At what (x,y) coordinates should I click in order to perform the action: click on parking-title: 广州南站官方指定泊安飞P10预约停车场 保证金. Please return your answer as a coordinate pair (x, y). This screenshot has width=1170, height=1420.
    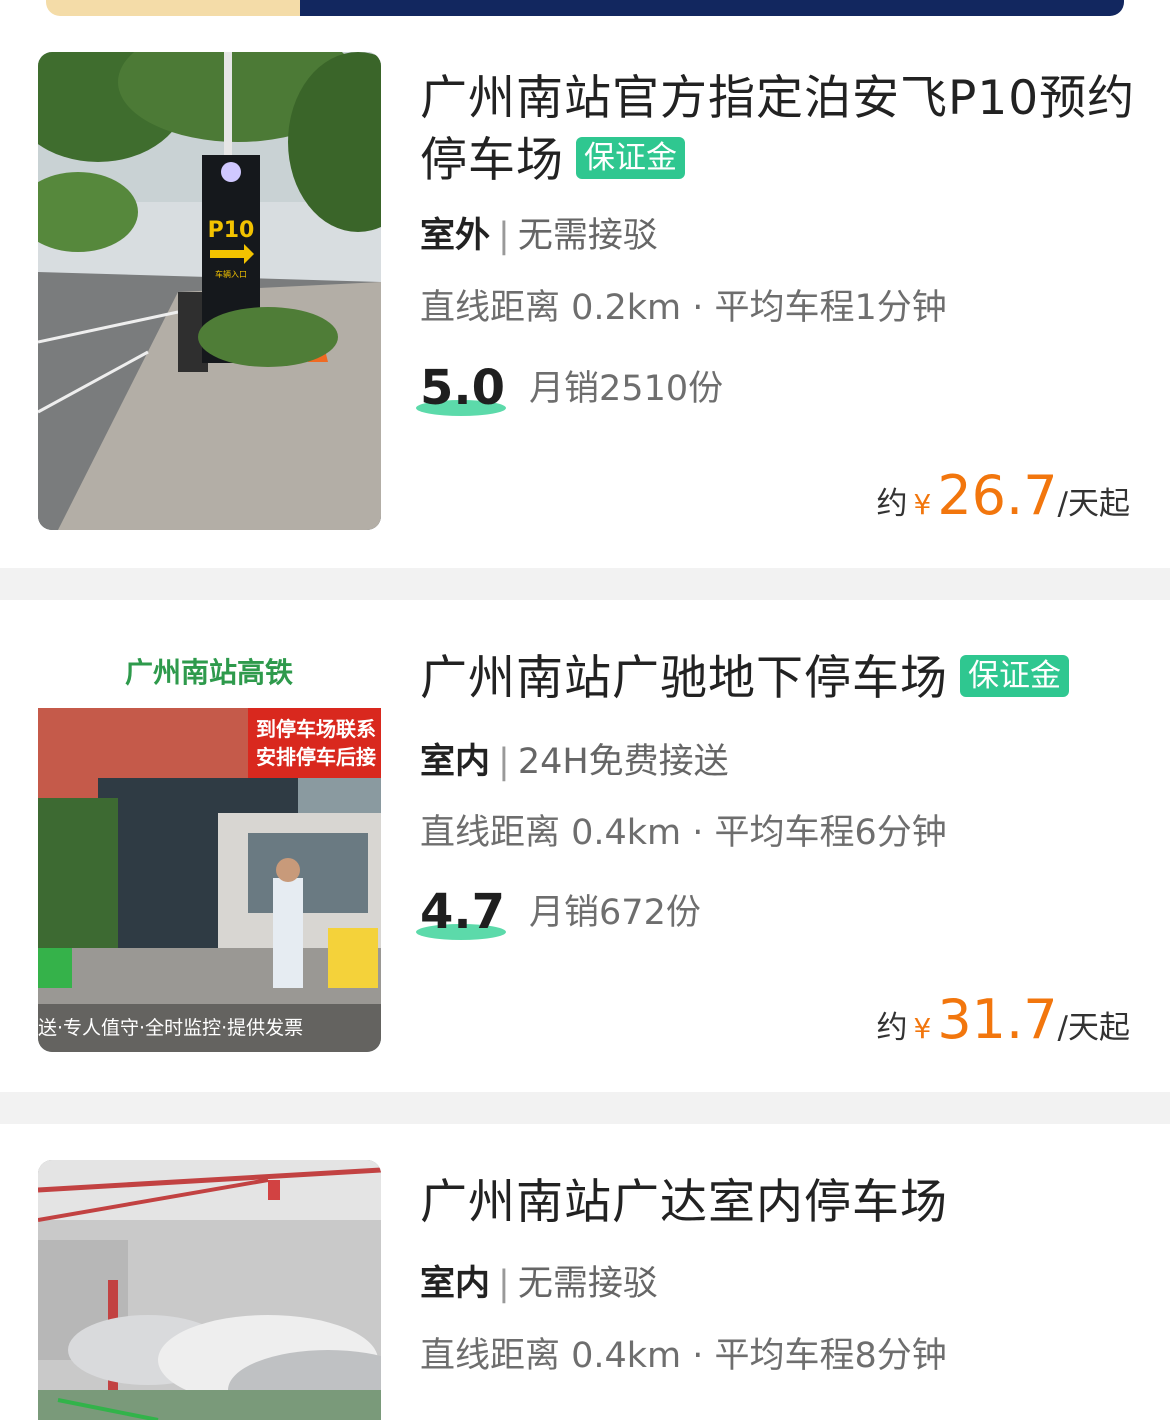
    Looking at the image, I should click on (780, 130).